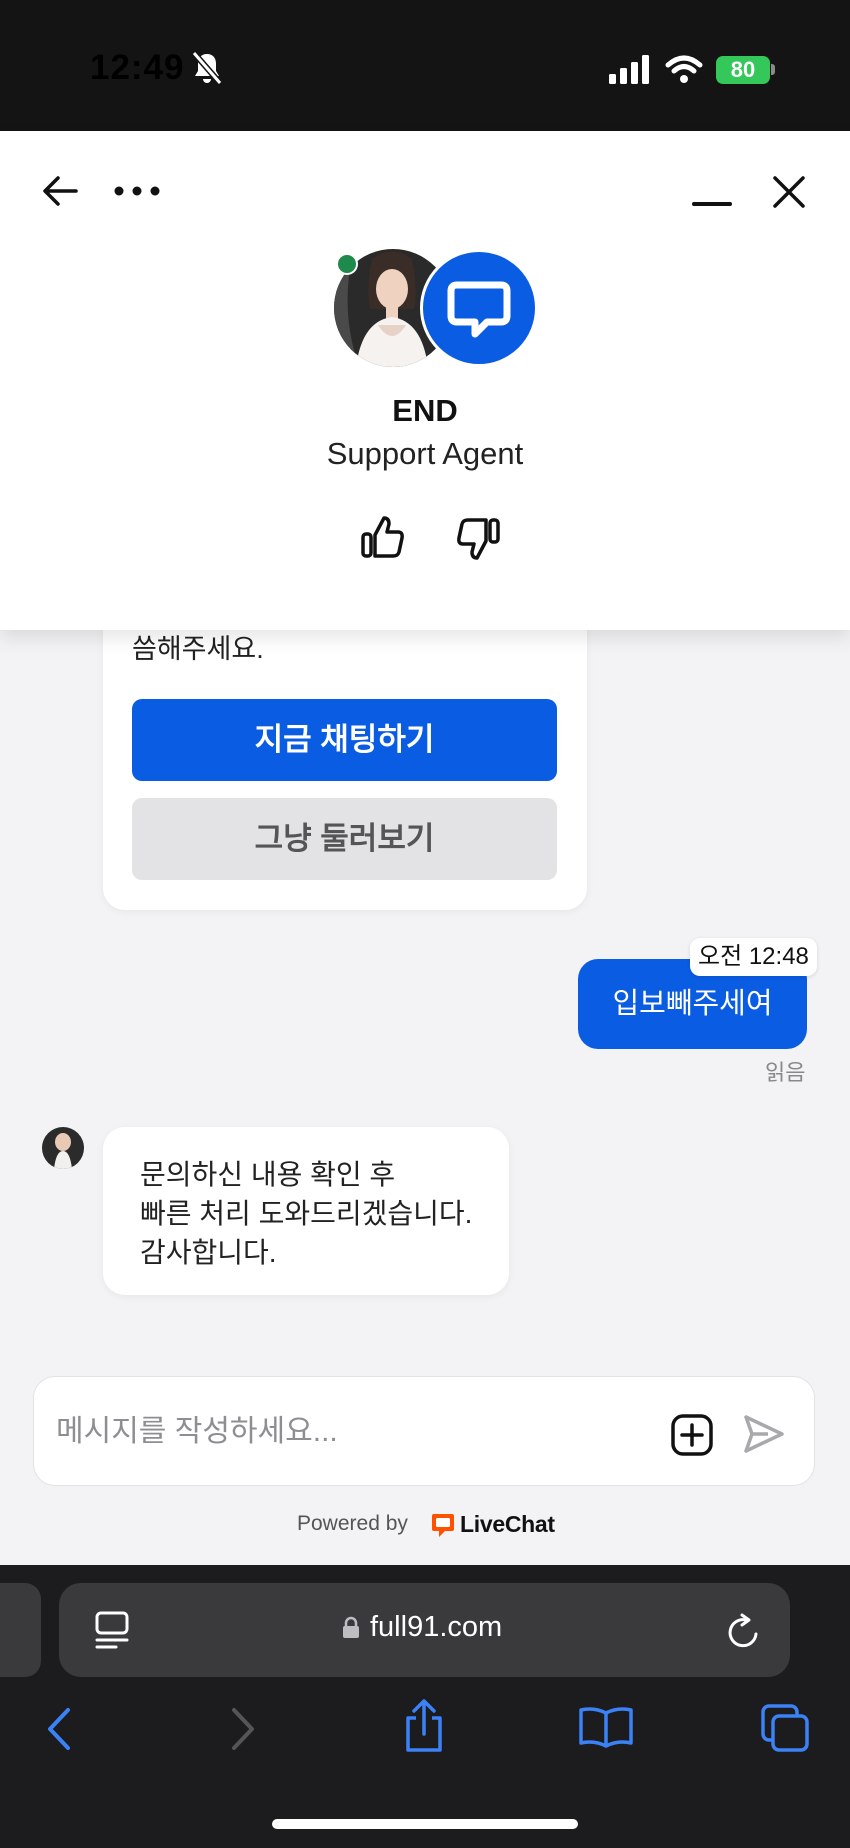 The height and width of the screenshot is (1848, 850). What do you see at coordinates (137, 67) in the screenshot?
I see `status-time: 12:49` at bounding box center [137, 67].